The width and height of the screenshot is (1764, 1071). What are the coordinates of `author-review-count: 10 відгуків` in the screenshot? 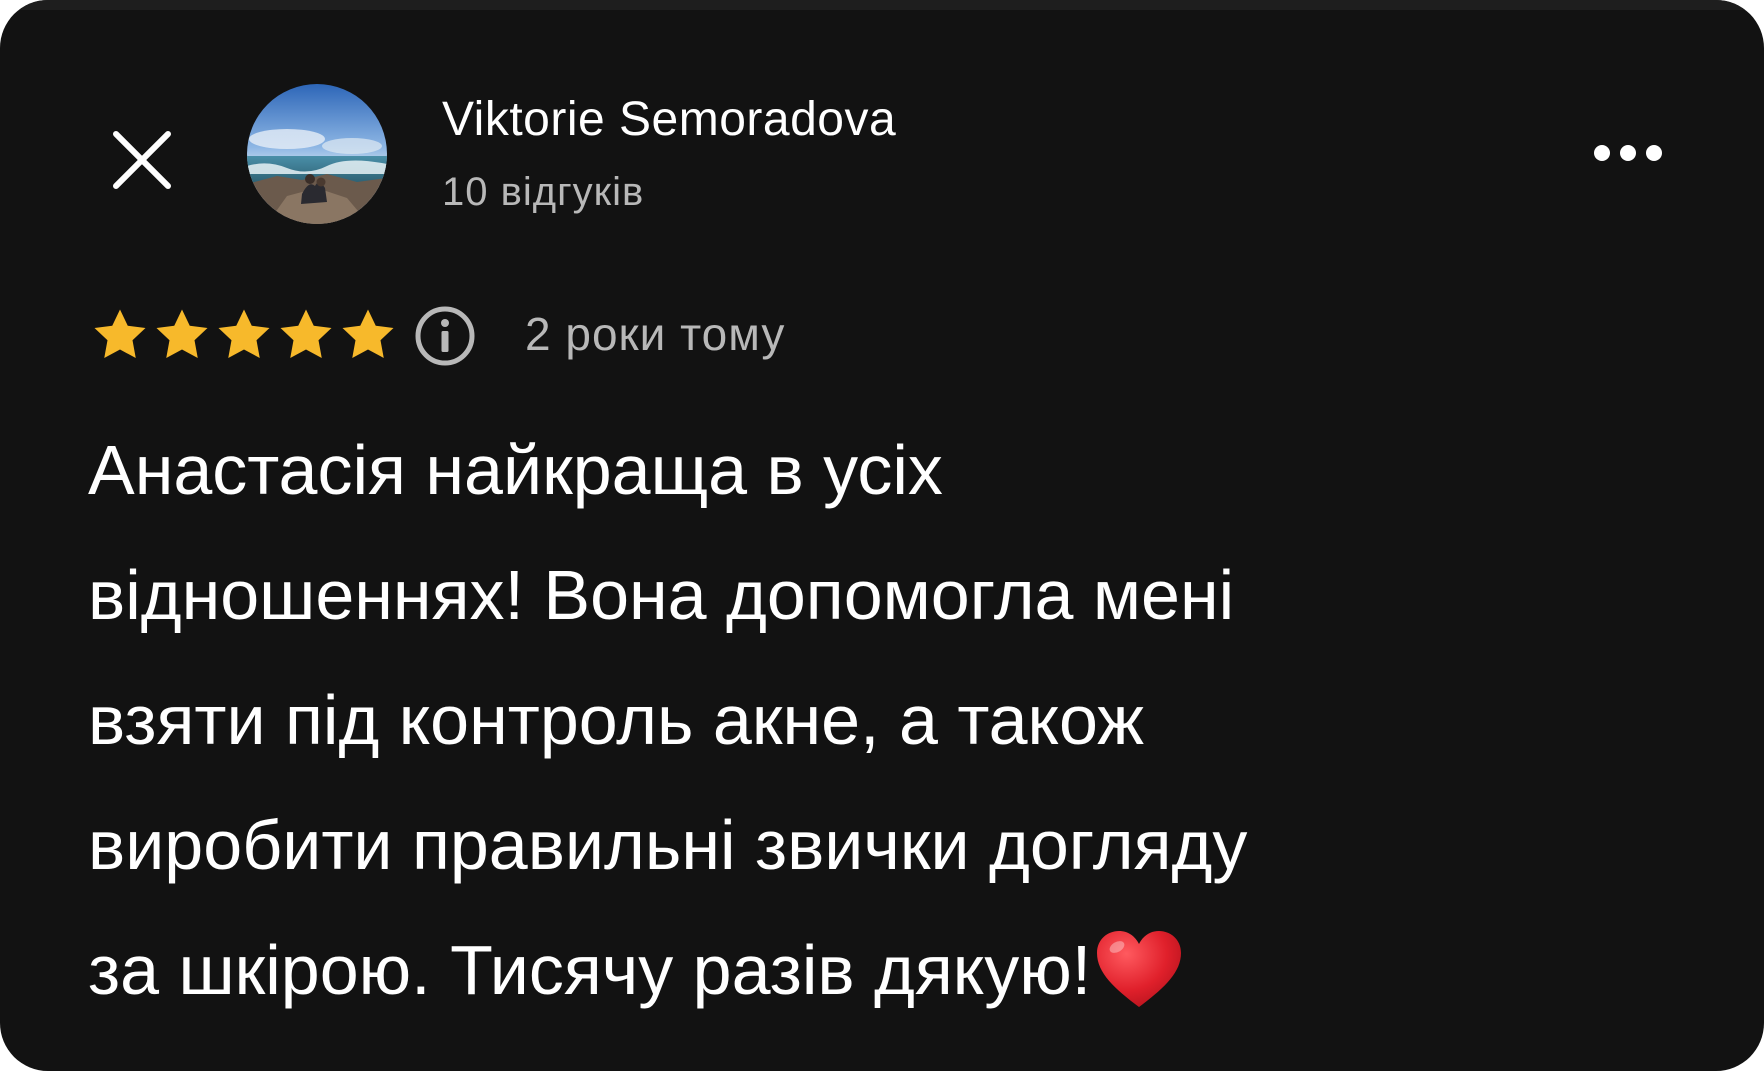 It's located at (543, 192).